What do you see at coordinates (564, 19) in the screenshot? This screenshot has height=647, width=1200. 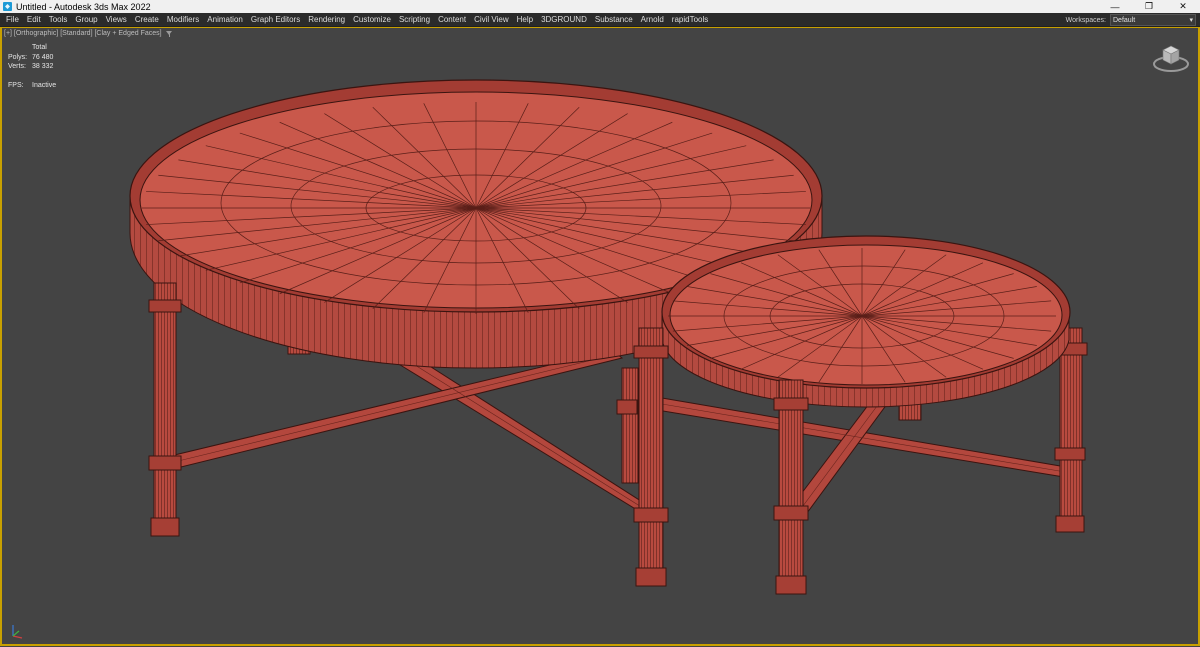 I see `menu-item-3dground: 3DGROUND` at bounding box center [564, 19].